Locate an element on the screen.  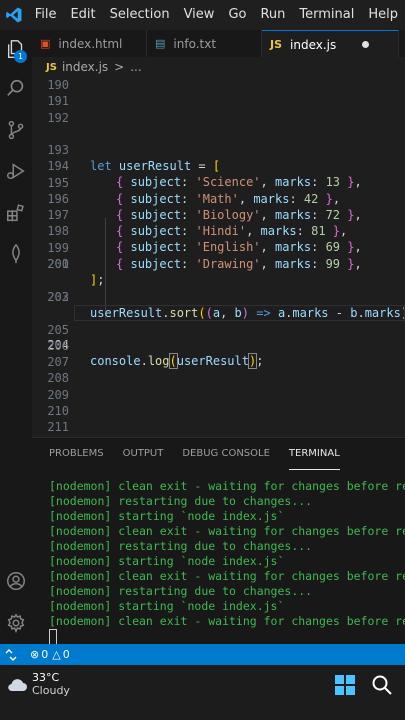
line-number: 205 is located at coordinates (58, 329).